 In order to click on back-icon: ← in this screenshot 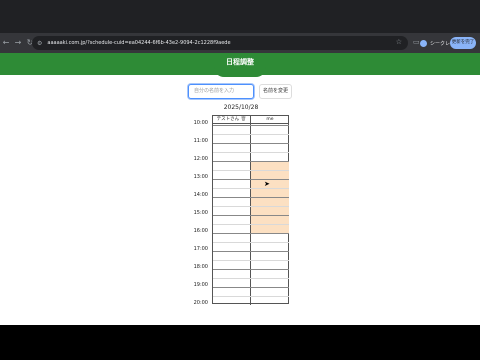, I will do `click(6, 43)`.